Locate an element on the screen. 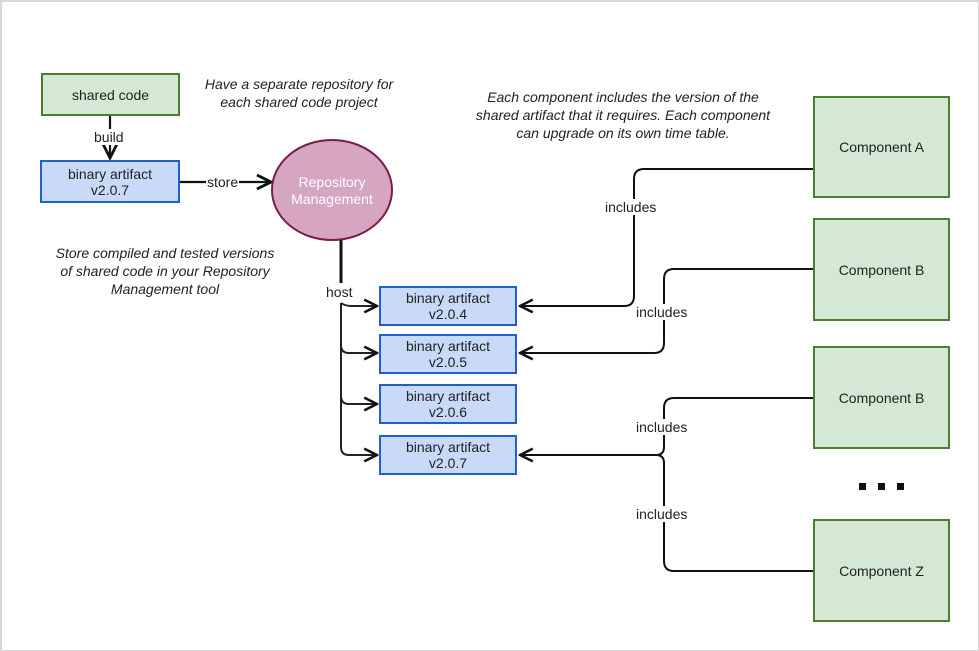 This screenshot has height=651, width=979. hosted-artifact-v2-0-6: binary artifact v2.0.6 is located at coordinates (448, 404).